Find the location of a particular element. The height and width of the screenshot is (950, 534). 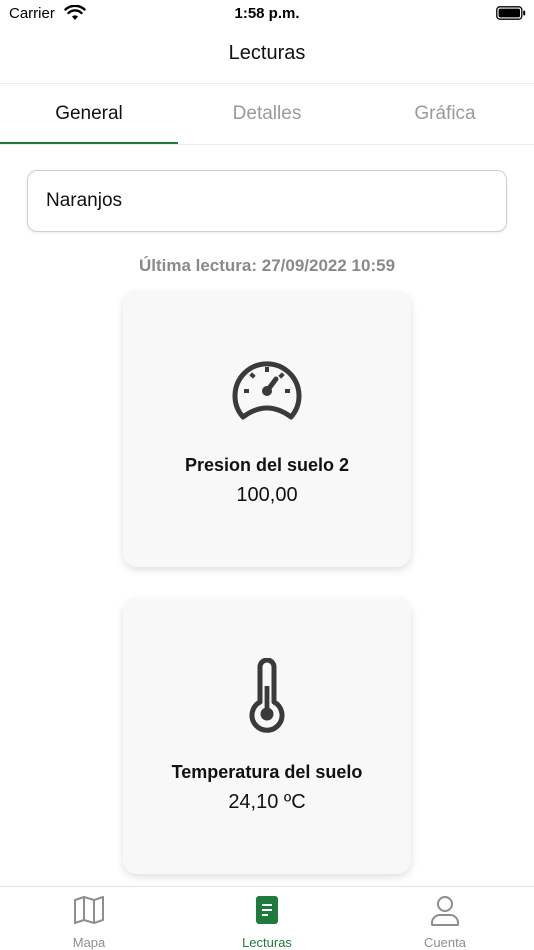

status-time: 1:58 p.m. is located at coordinates (267, 13).